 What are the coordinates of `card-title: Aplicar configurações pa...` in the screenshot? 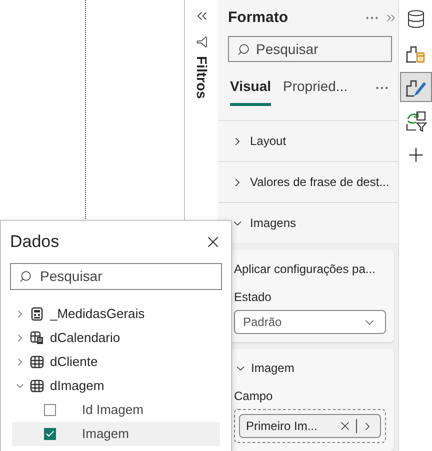 It's located at (305, 269).